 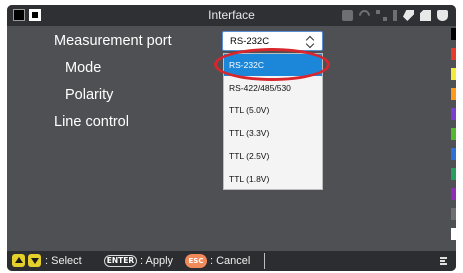 What do you see at coordinates (273, 110) in the screenshot?
I see `option-ttl-5v: TTL (5.0V)` at bounding box center [273, 110].